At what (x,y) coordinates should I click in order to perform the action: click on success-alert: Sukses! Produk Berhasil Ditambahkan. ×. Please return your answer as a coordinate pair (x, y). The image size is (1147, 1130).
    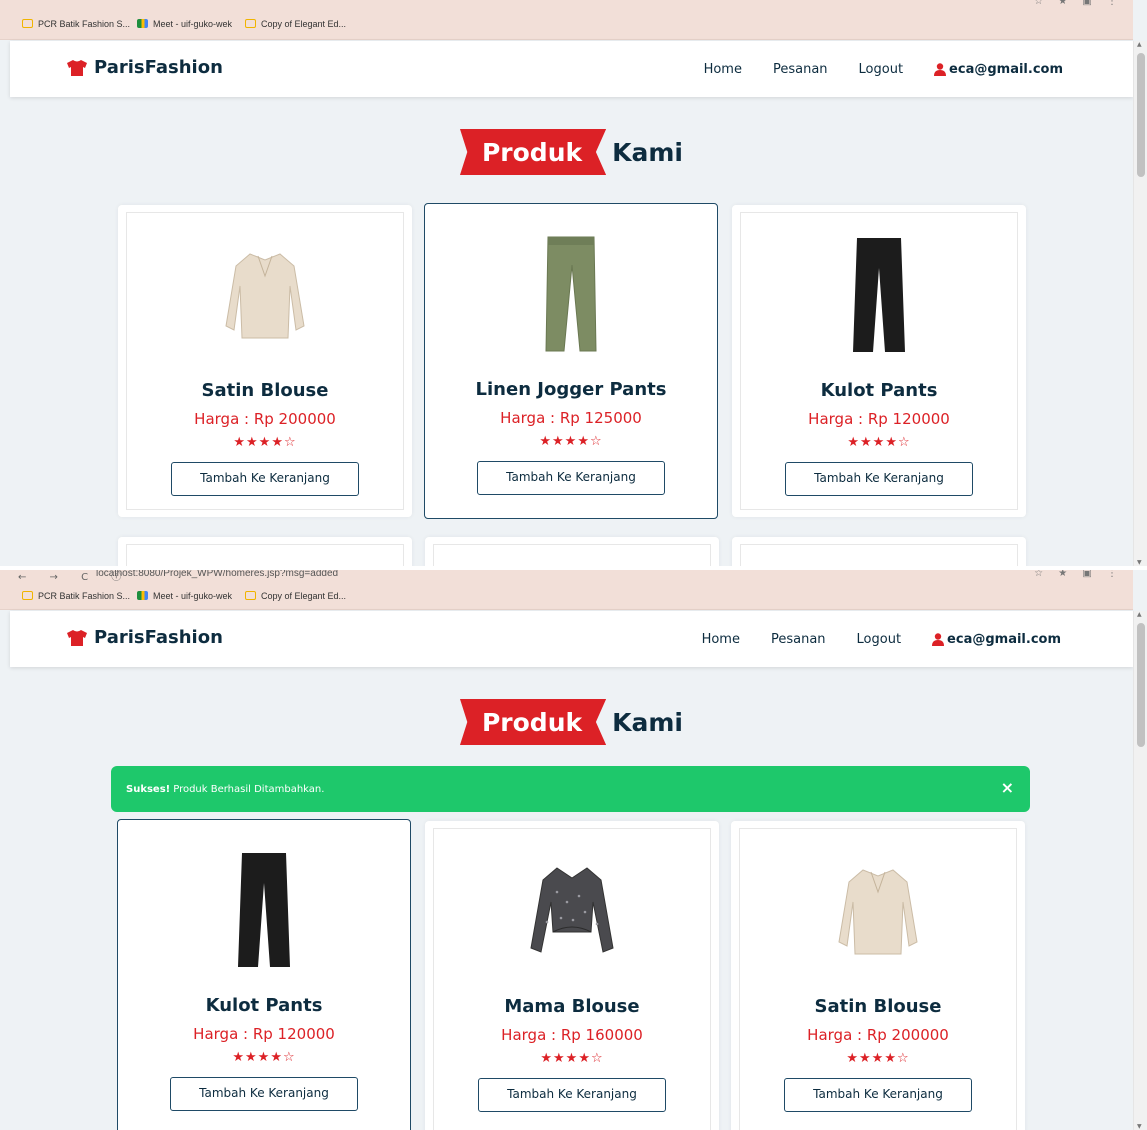
    Looking at the image, I should click on (570, 789).